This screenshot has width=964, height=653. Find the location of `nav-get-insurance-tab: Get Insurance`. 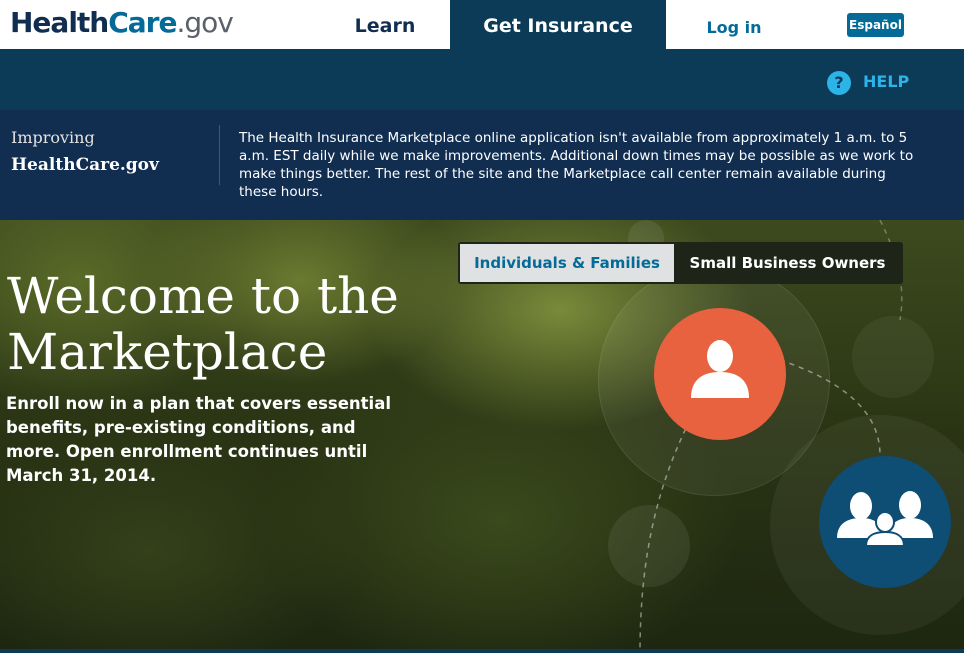

nav-get-insurance-tab: Get Insurance is located at coordinates (558, 24).